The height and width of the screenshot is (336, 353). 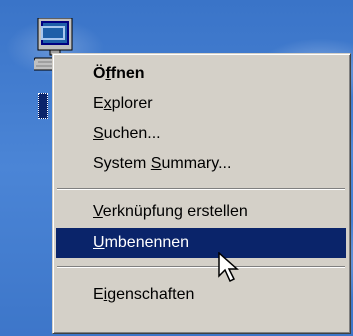 I want to click on menu-item-eigenschaften: Eigenschaften, so click(x=201, y=295).